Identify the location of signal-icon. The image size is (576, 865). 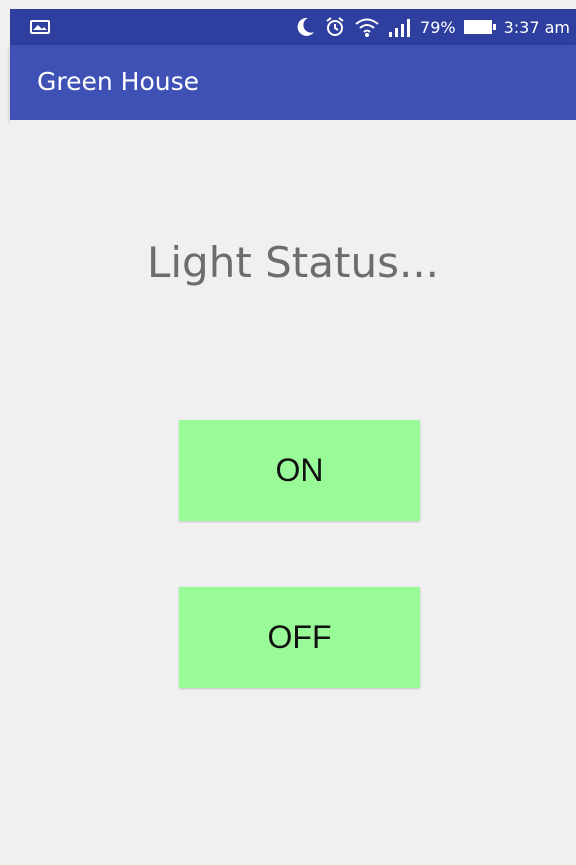
(400, 27).